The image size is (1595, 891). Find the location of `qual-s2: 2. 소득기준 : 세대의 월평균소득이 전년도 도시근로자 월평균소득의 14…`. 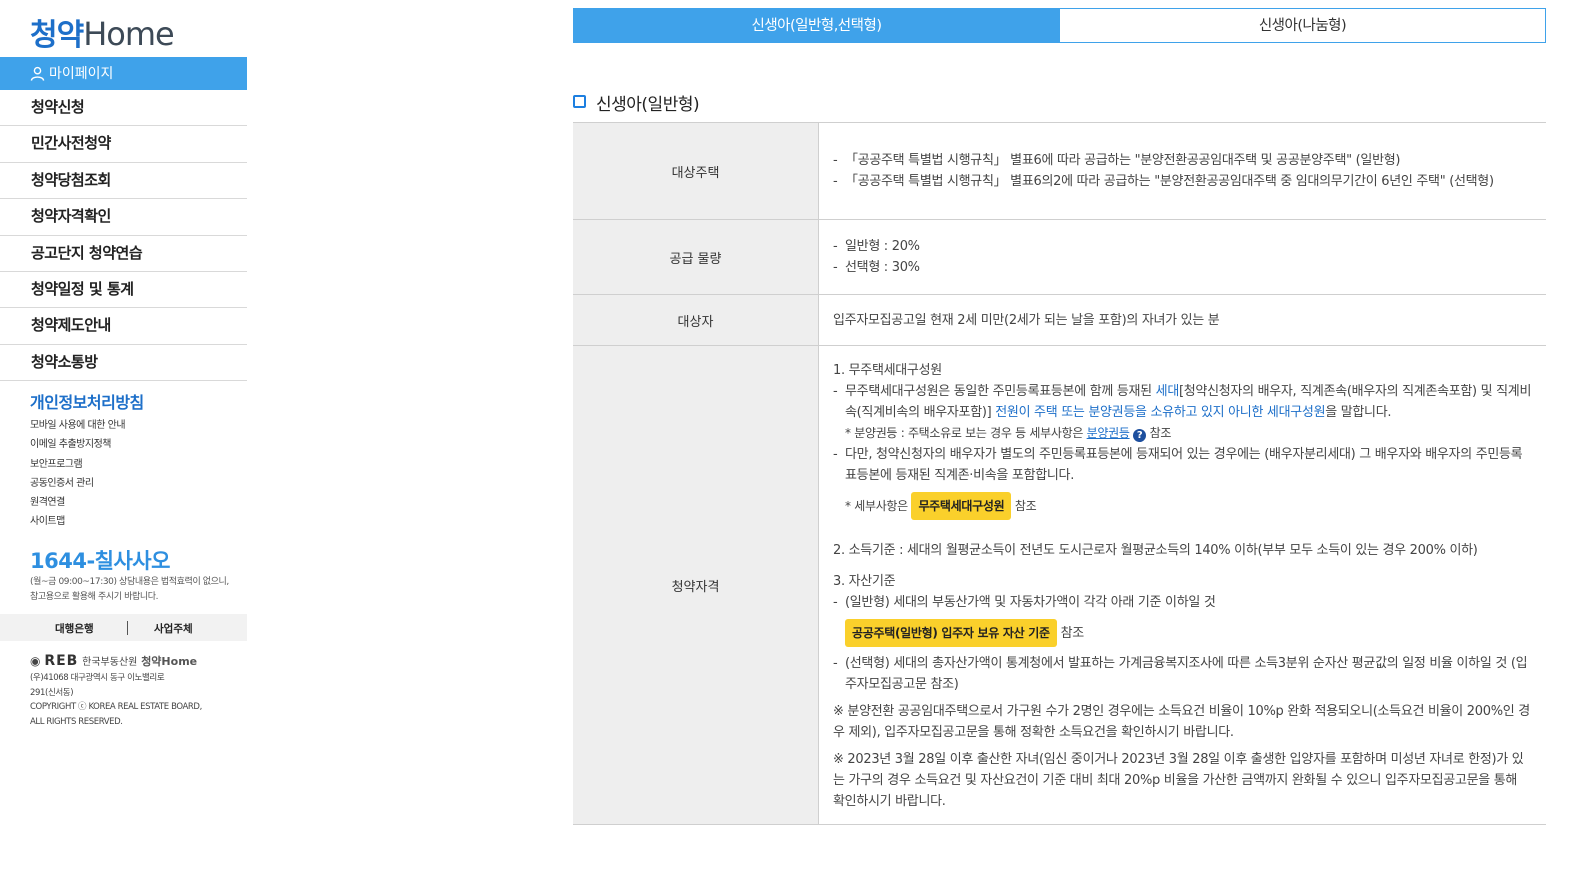

qual-s2: 2. 소득기준 : 세대의 월평균소득이 전년도 도시근로자 월평균소득의 14… is located at coordinates (1155, 550).